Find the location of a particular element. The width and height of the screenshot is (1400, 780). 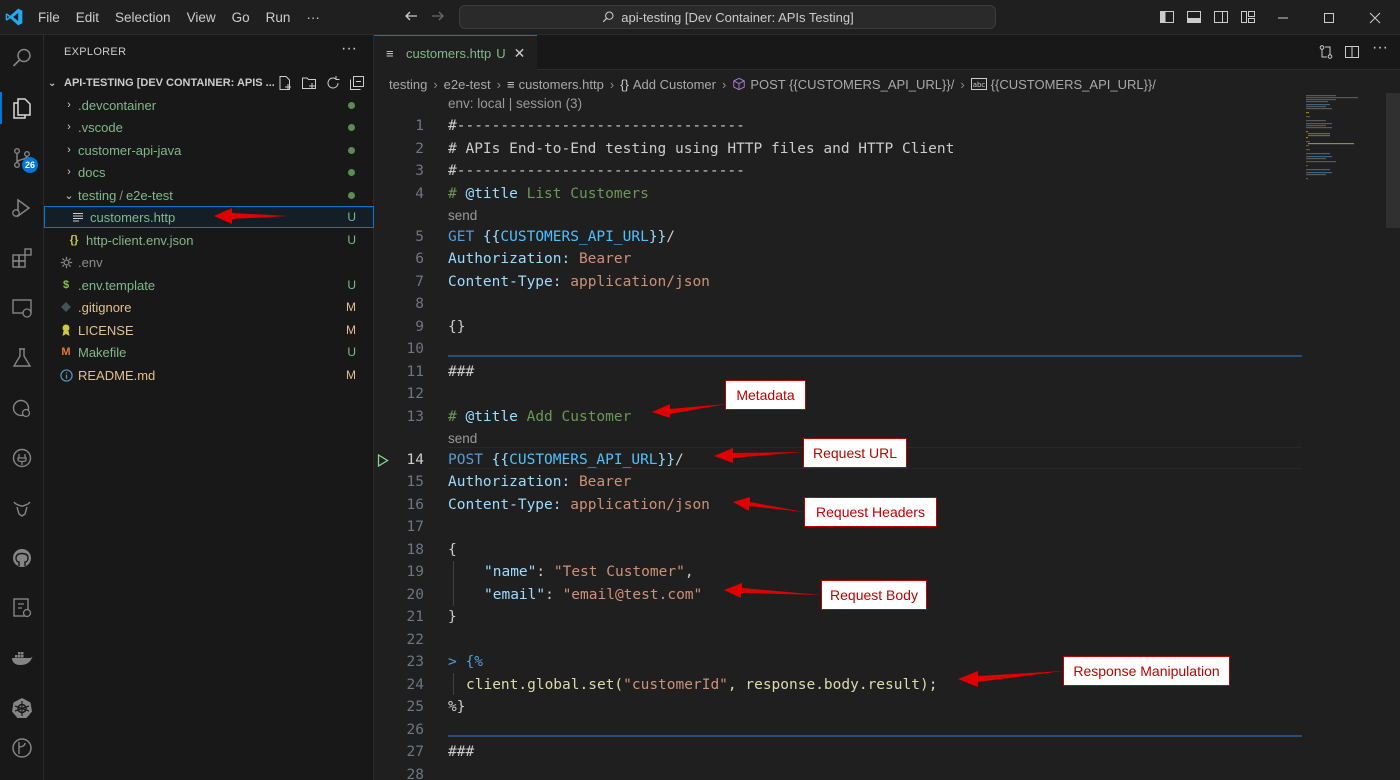

info-icon is located at coordinates (66, 375).